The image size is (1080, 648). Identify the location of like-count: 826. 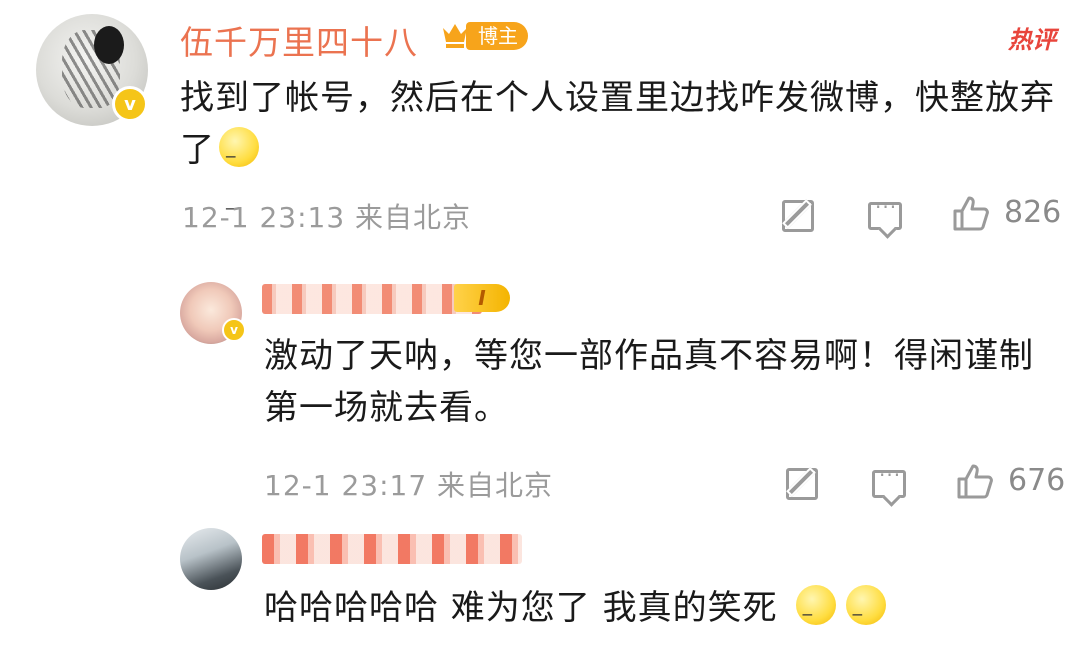
(1033, 212).